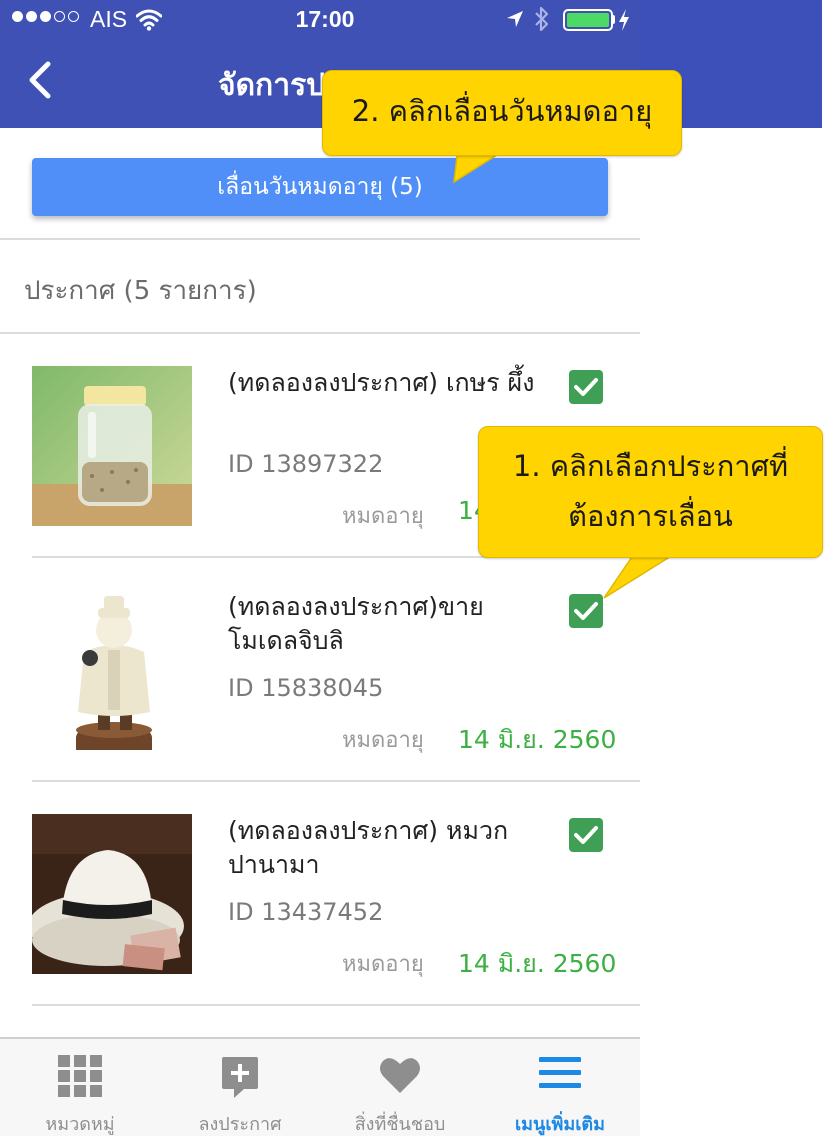 This screenshot has width=826, height=1136. What do you see at coordinates (624, 23) in the screenshot?
I see `charging-bolt-icon` at bounding box center [624, 23].